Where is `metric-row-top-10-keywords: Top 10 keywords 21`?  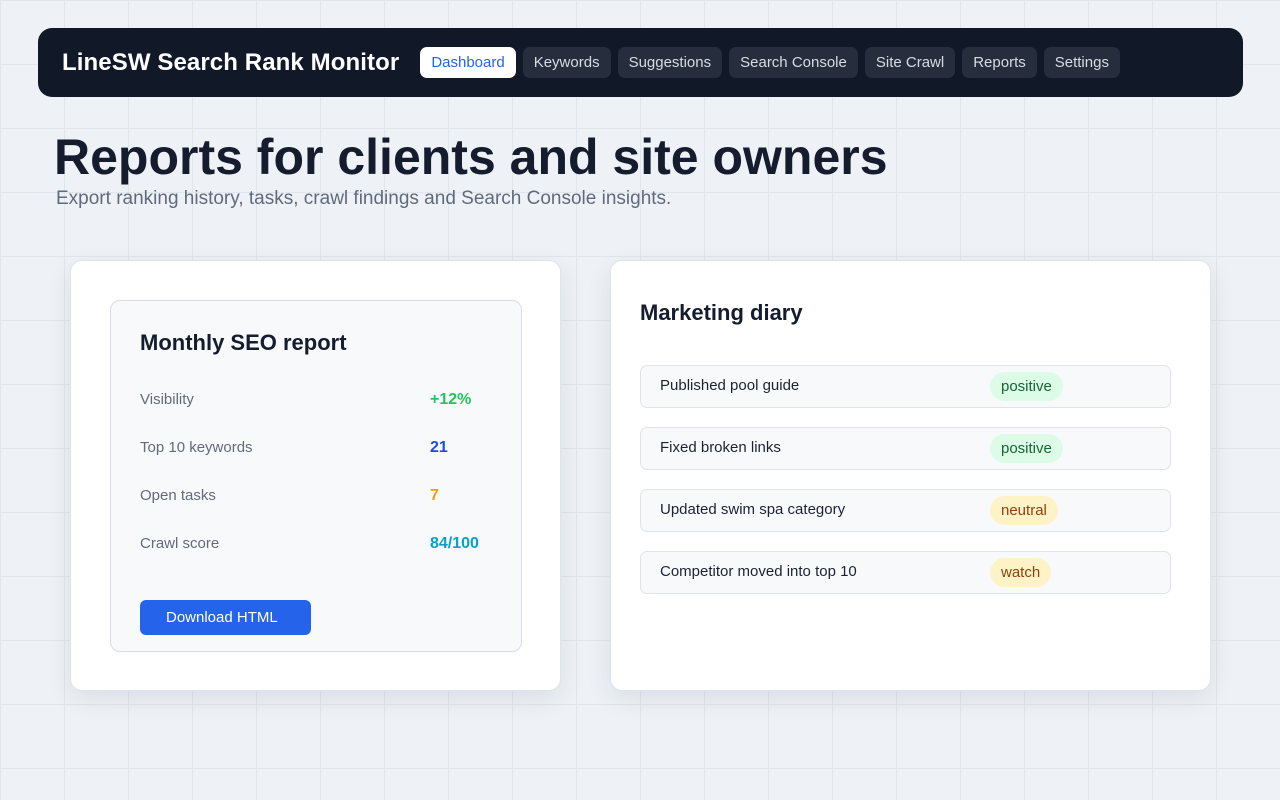 metric-row-top-10-keywords: Top 10 keywords 21 is located at coordinates (320, 449).